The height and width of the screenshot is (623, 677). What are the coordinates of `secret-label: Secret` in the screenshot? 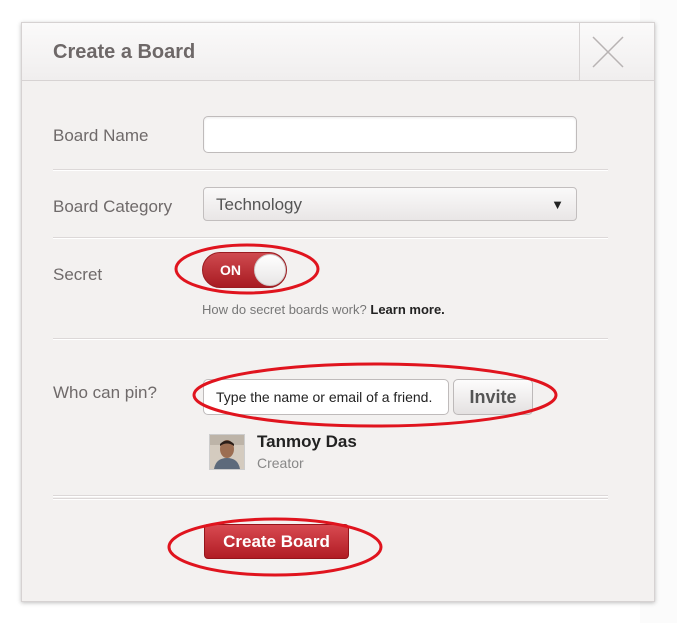 It's located at (78, 274).